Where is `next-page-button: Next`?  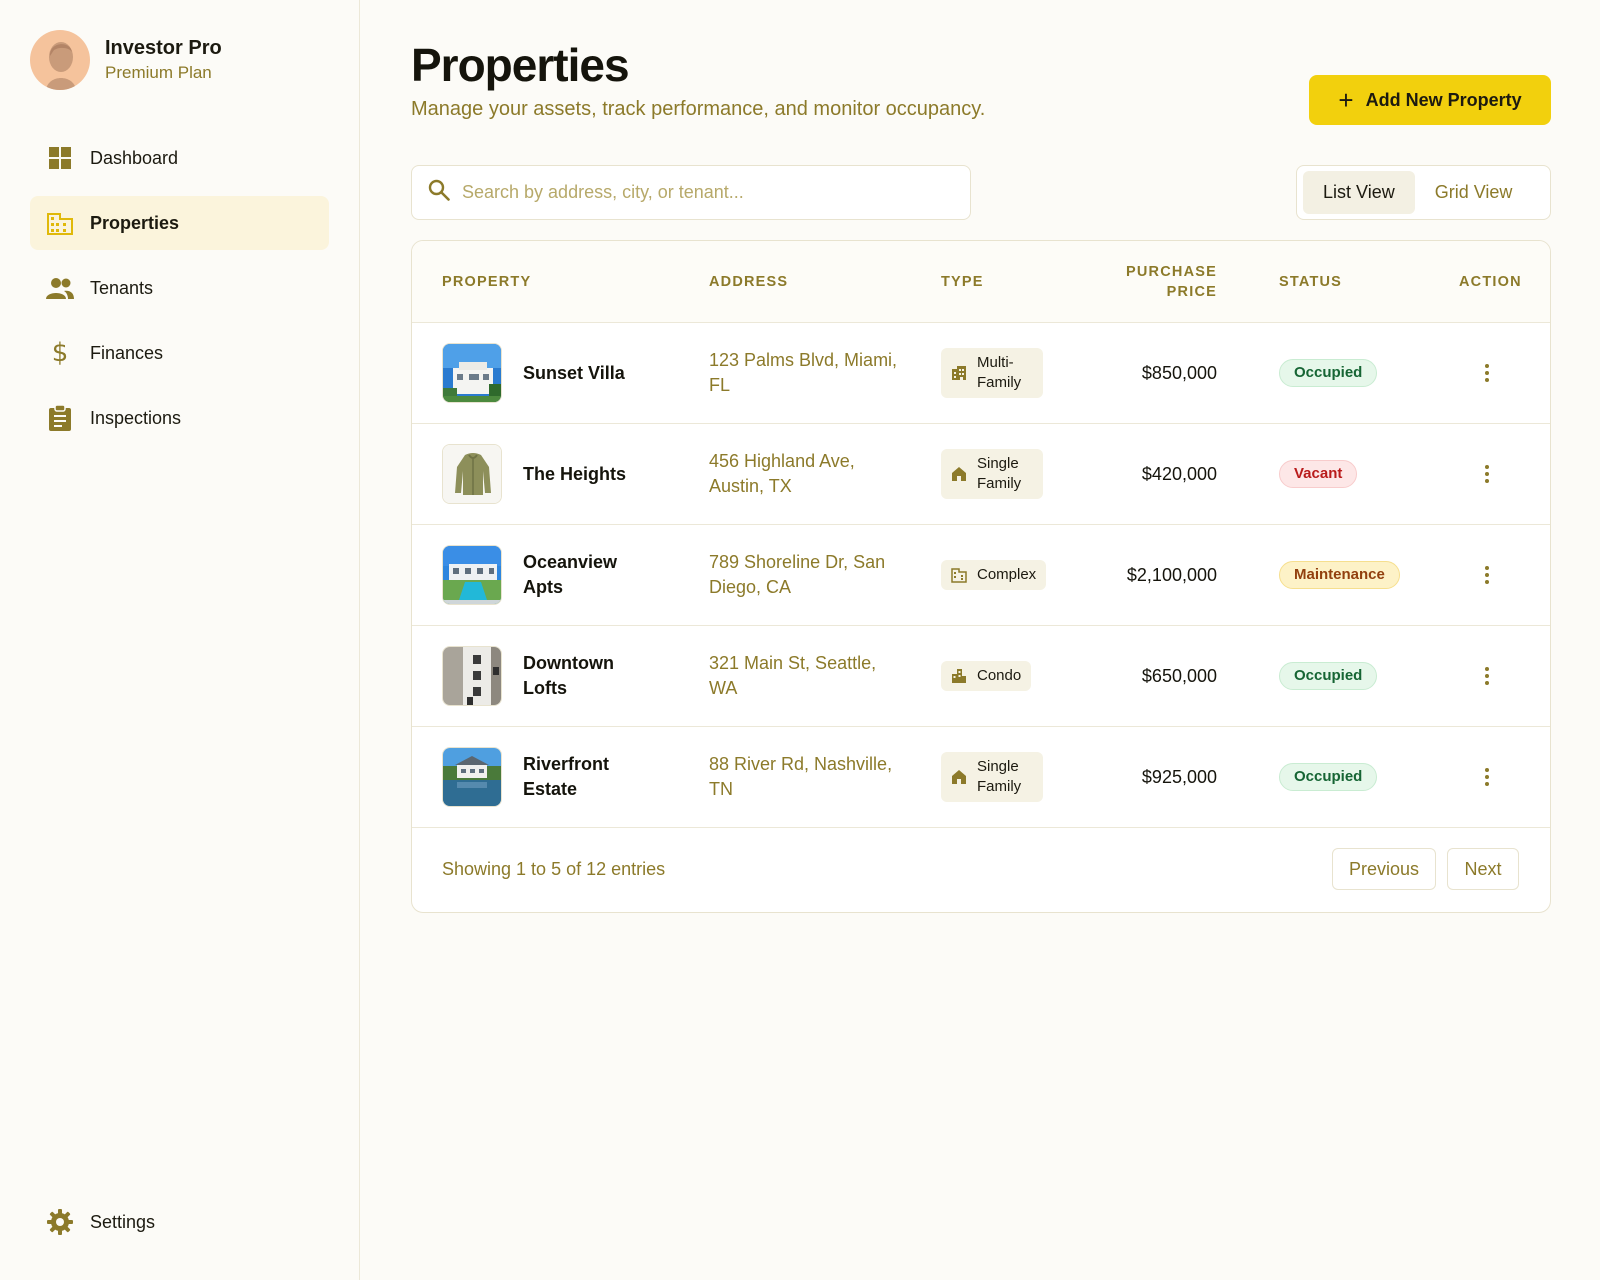 next-page-button: Next is located at coordinates (1483, 869).